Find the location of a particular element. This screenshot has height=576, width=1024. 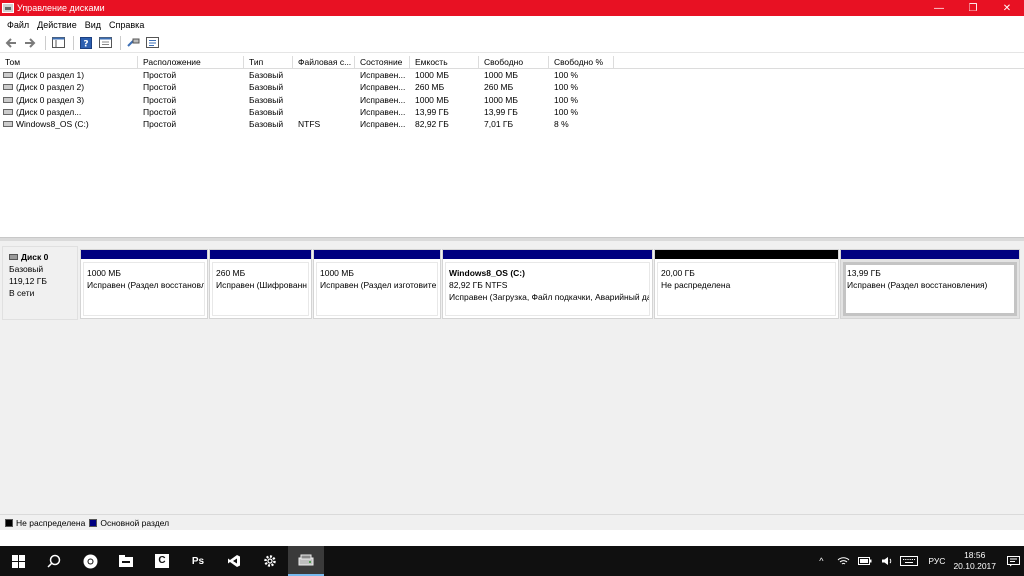

toolbar: ? is located at coordinates (512, 43).